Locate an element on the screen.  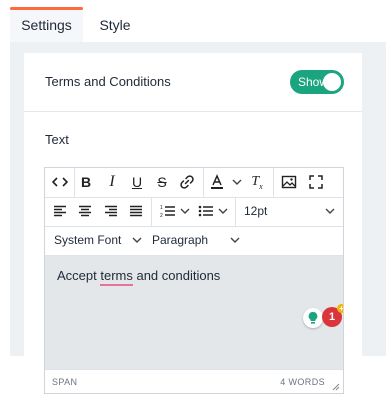
toolbar-row-3: System Font Paragraph is located at coordinates (194, 240).